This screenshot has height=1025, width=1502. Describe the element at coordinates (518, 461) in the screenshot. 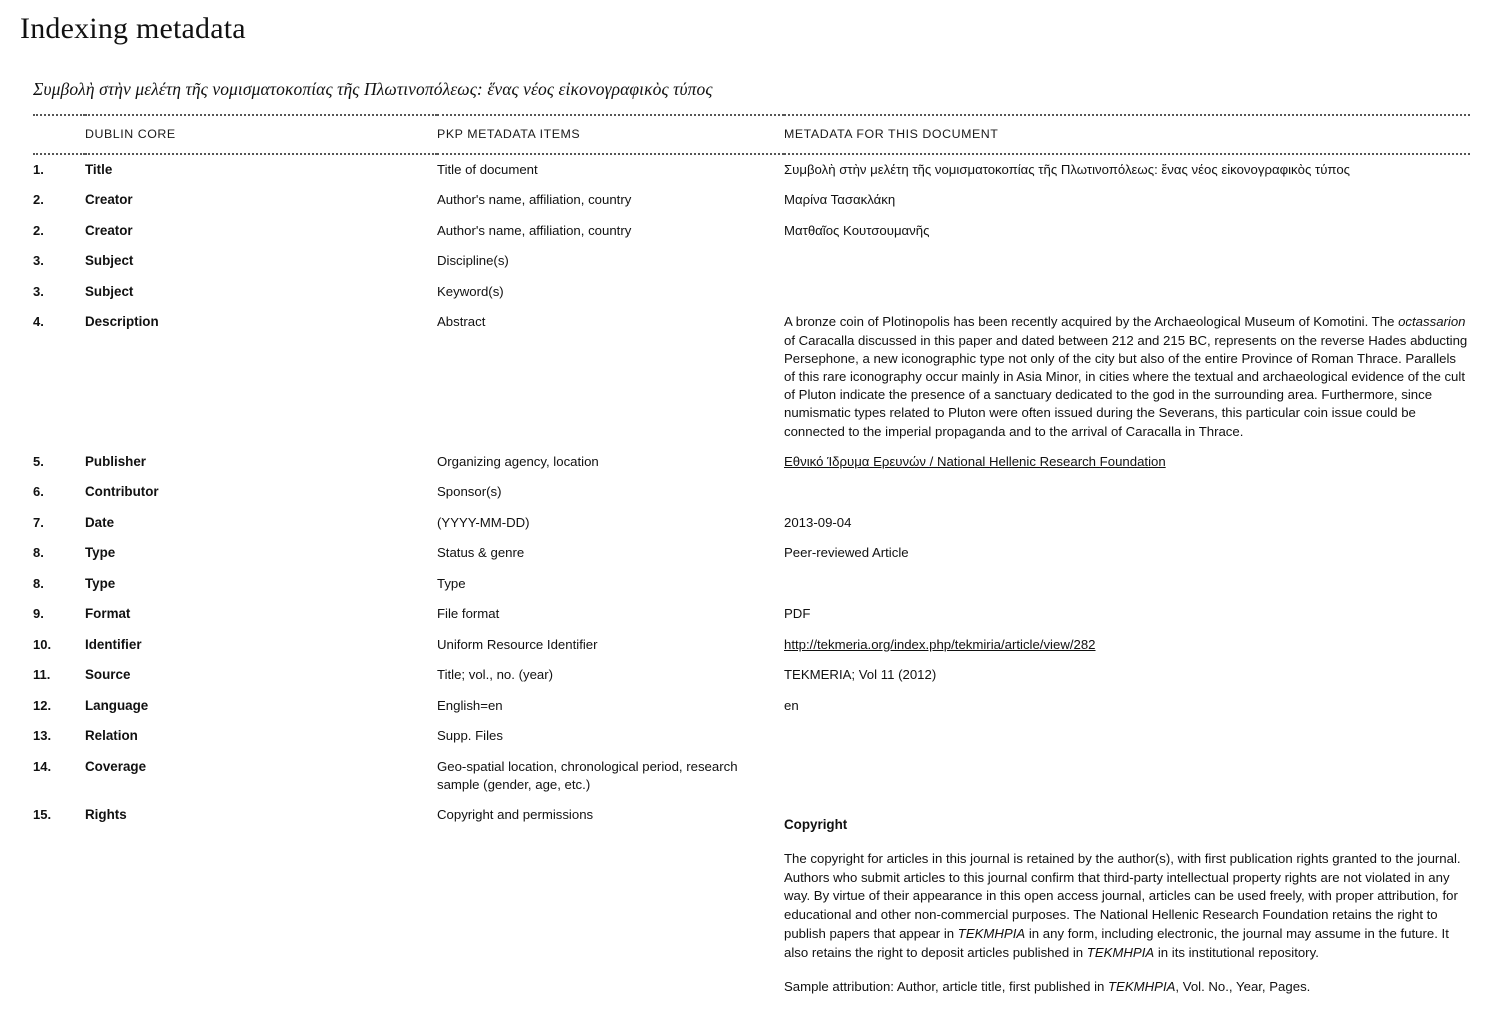

I see `row-pkp-item-label: Organizing agency, location` at that location.